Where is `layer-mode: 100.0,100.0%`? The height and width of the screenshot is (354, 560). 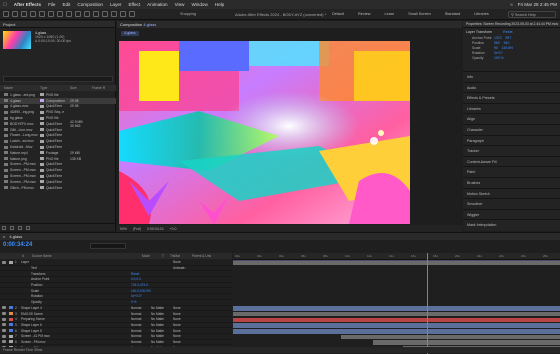
layer-mode: 100.0,100.0% is located at coordinates (141, 291).